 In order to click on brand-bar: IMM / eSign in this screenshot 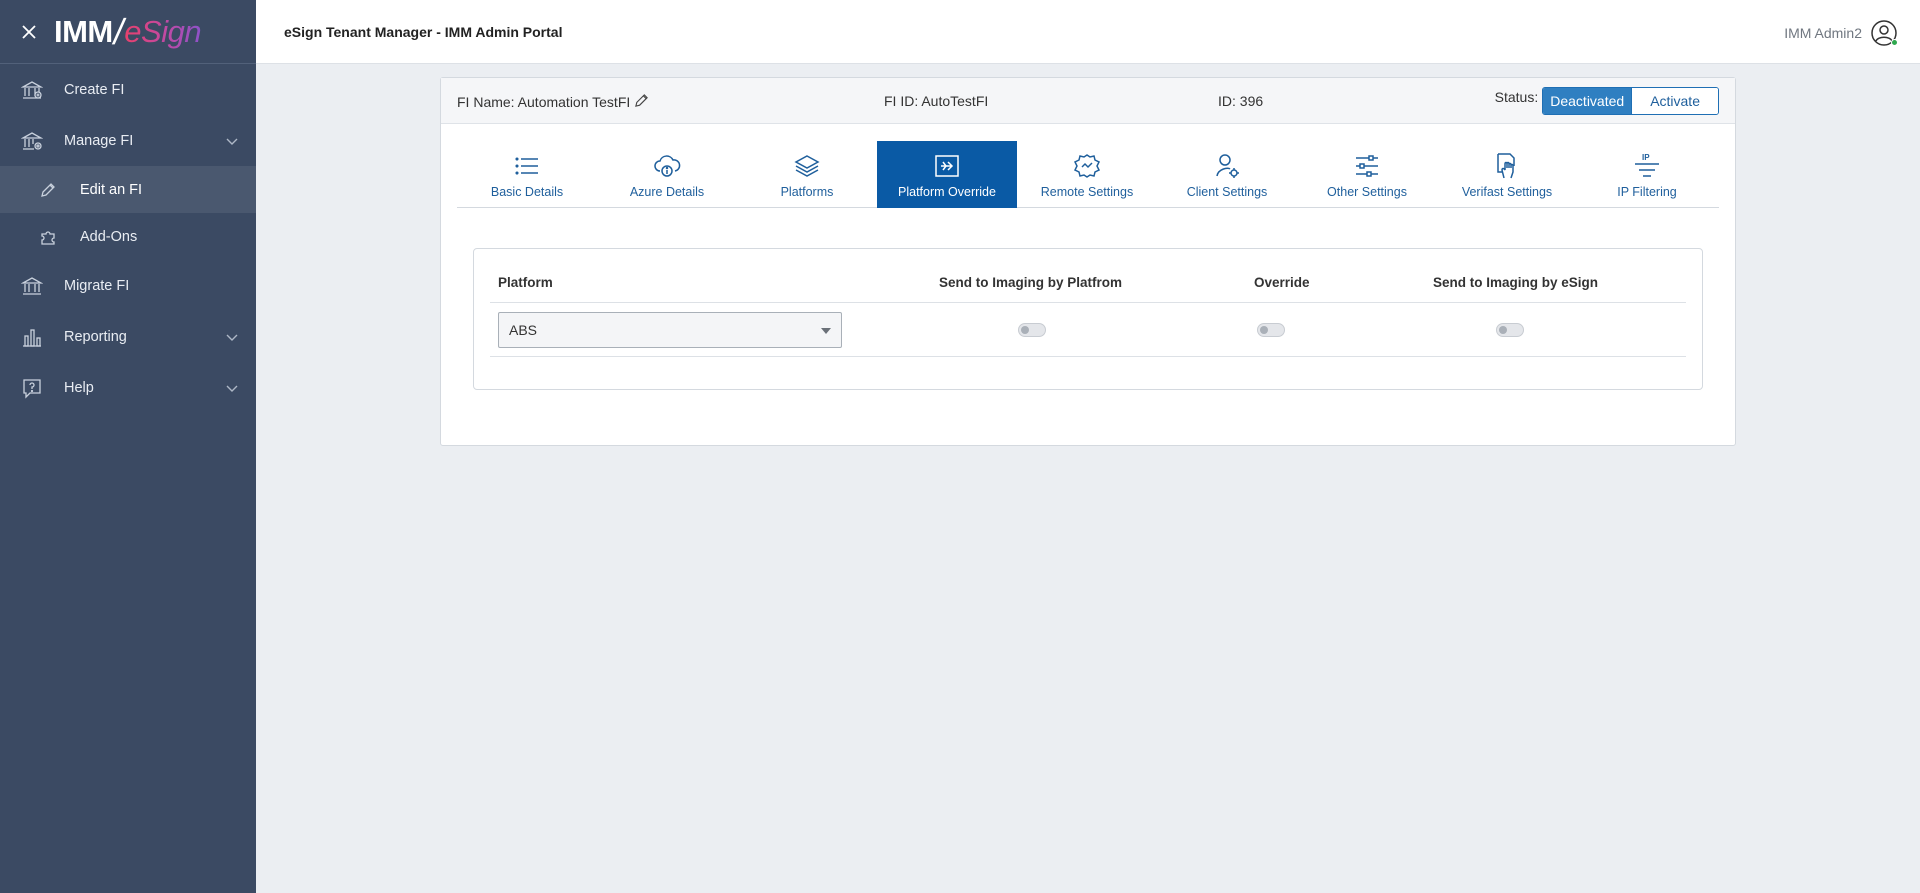, I will do `click(128, 32)`.